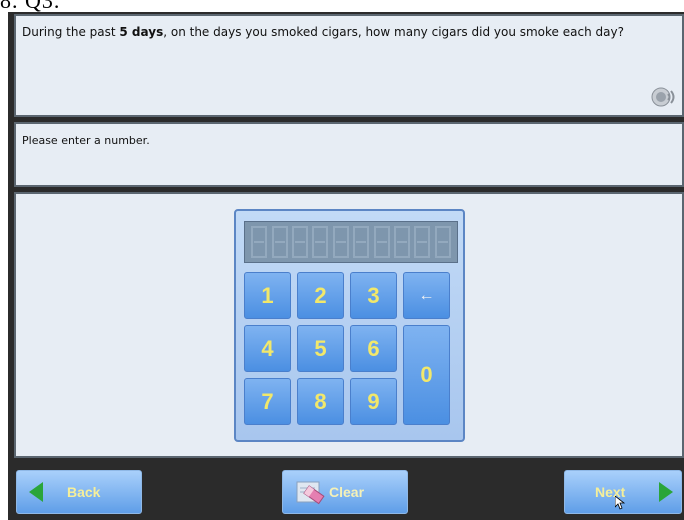 The image size is (684, 520). Describe the element at coordinates (36, 492) in the screenshot. I see `arrow-left-icon` at that location.